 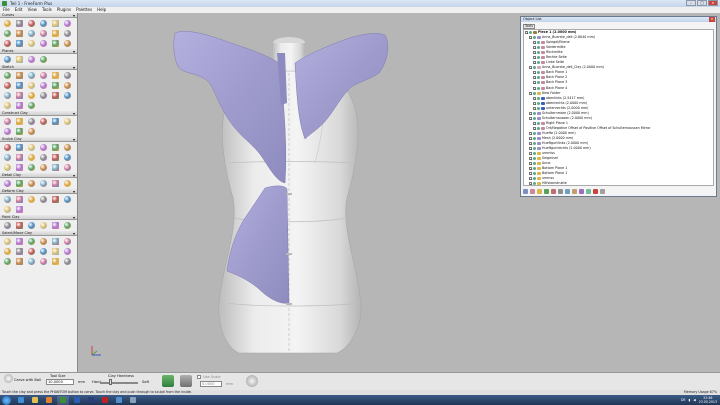 What do you see at coordinates (43, 95) in the screenshot?
I see `sketch-project-icon` at bounding box center [43, 95].